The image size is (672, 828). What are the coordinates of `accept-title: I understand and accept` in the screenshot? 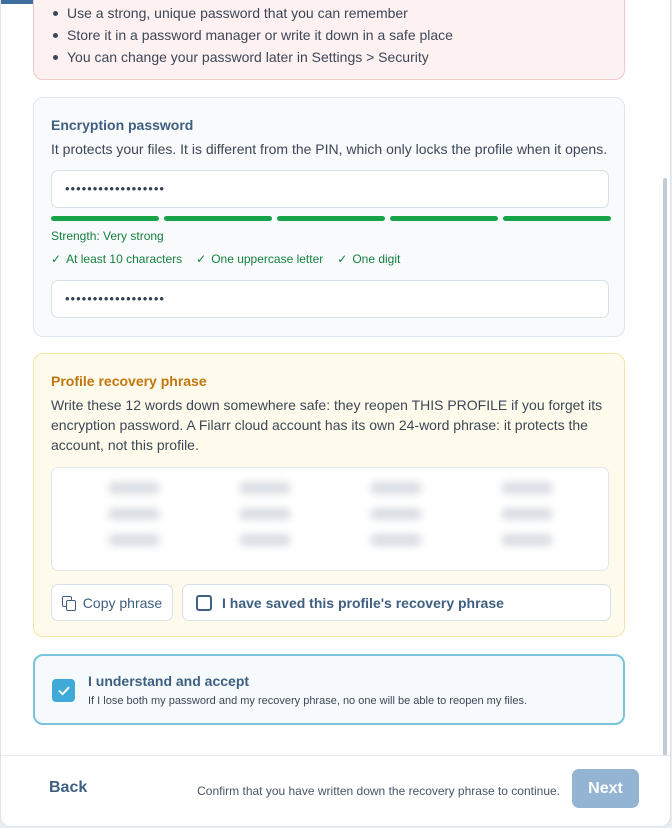 It's located at (169, 681).